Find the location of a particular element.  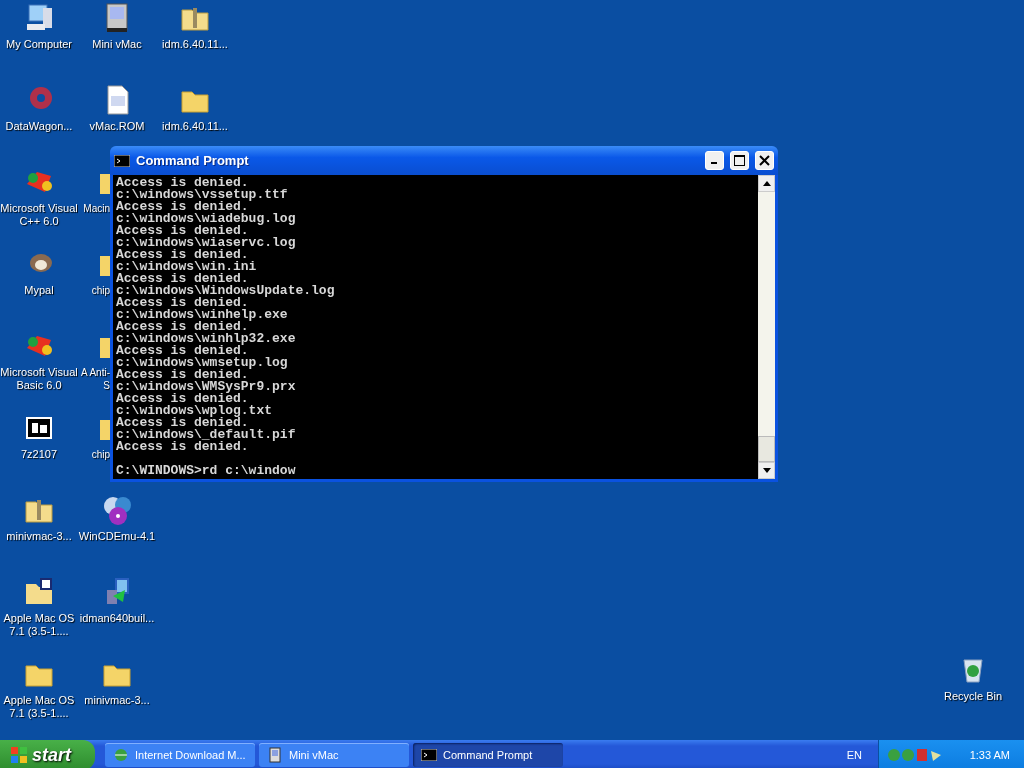

icon-label: Mini vMac is located at coordinates (117, 44).